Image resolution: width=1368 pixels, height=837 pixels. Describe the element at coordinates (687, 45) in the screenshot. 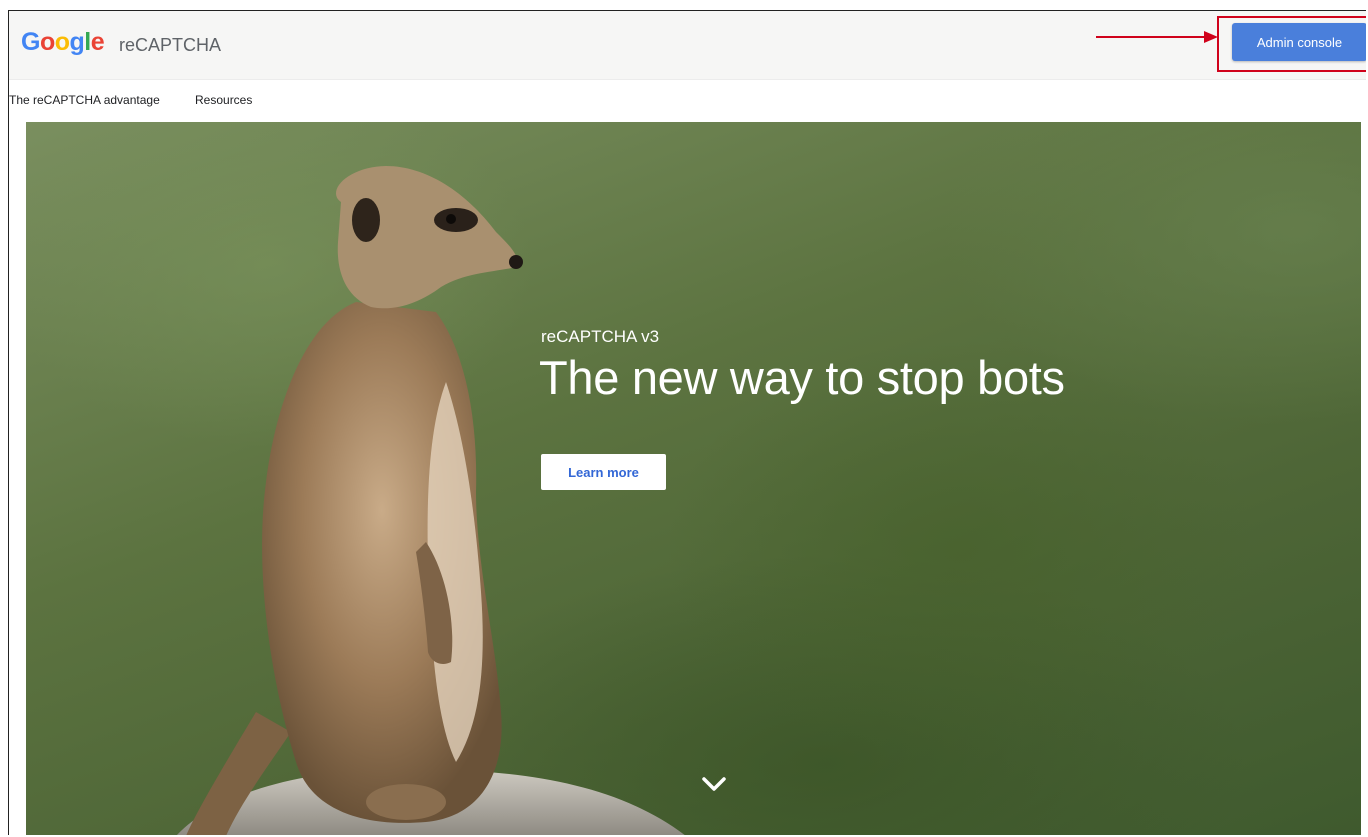

I see `site-header: Google reCAPTCHA Admin console` at that location.